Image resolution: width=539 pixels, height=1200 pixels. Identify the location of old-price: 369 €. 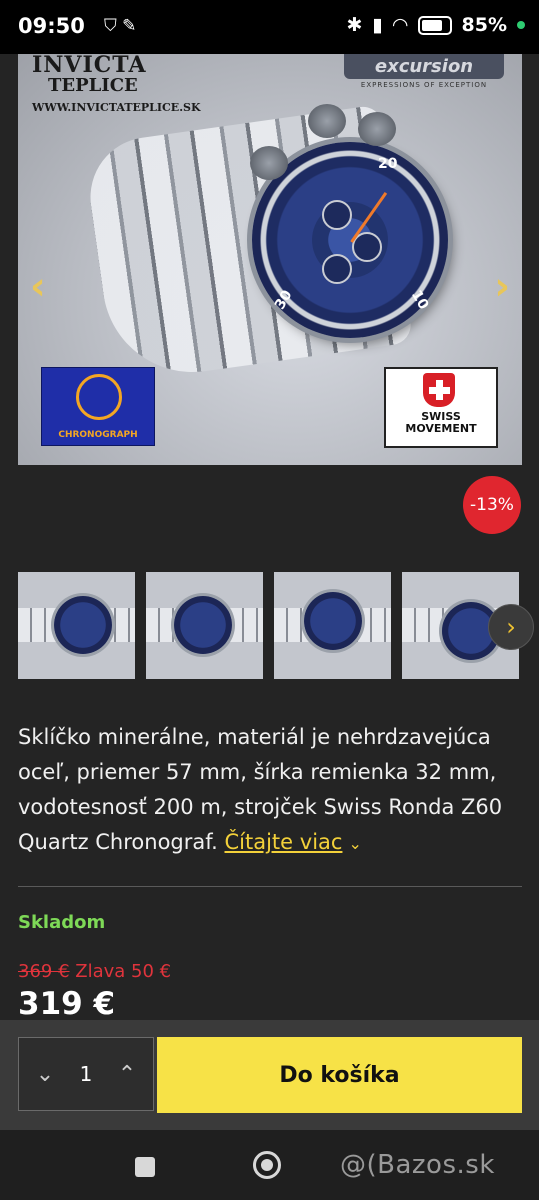
(44, 971).